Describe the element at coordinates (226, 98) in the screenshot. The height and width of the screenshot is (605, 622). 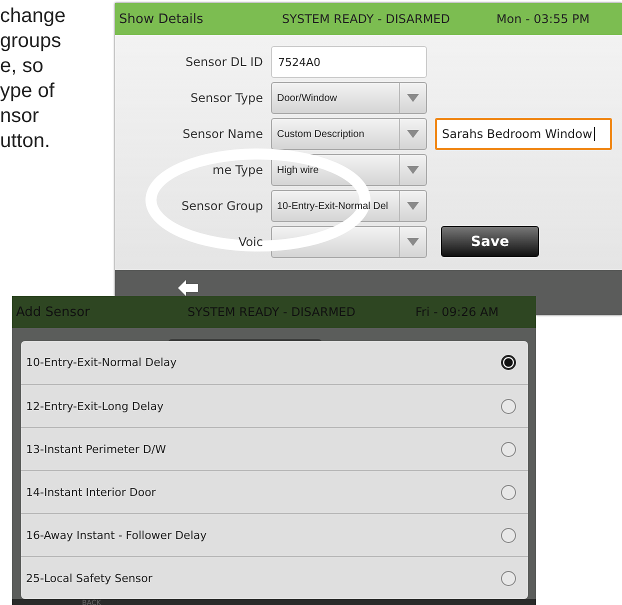
I see `field-label: Sensor Type` at that location.